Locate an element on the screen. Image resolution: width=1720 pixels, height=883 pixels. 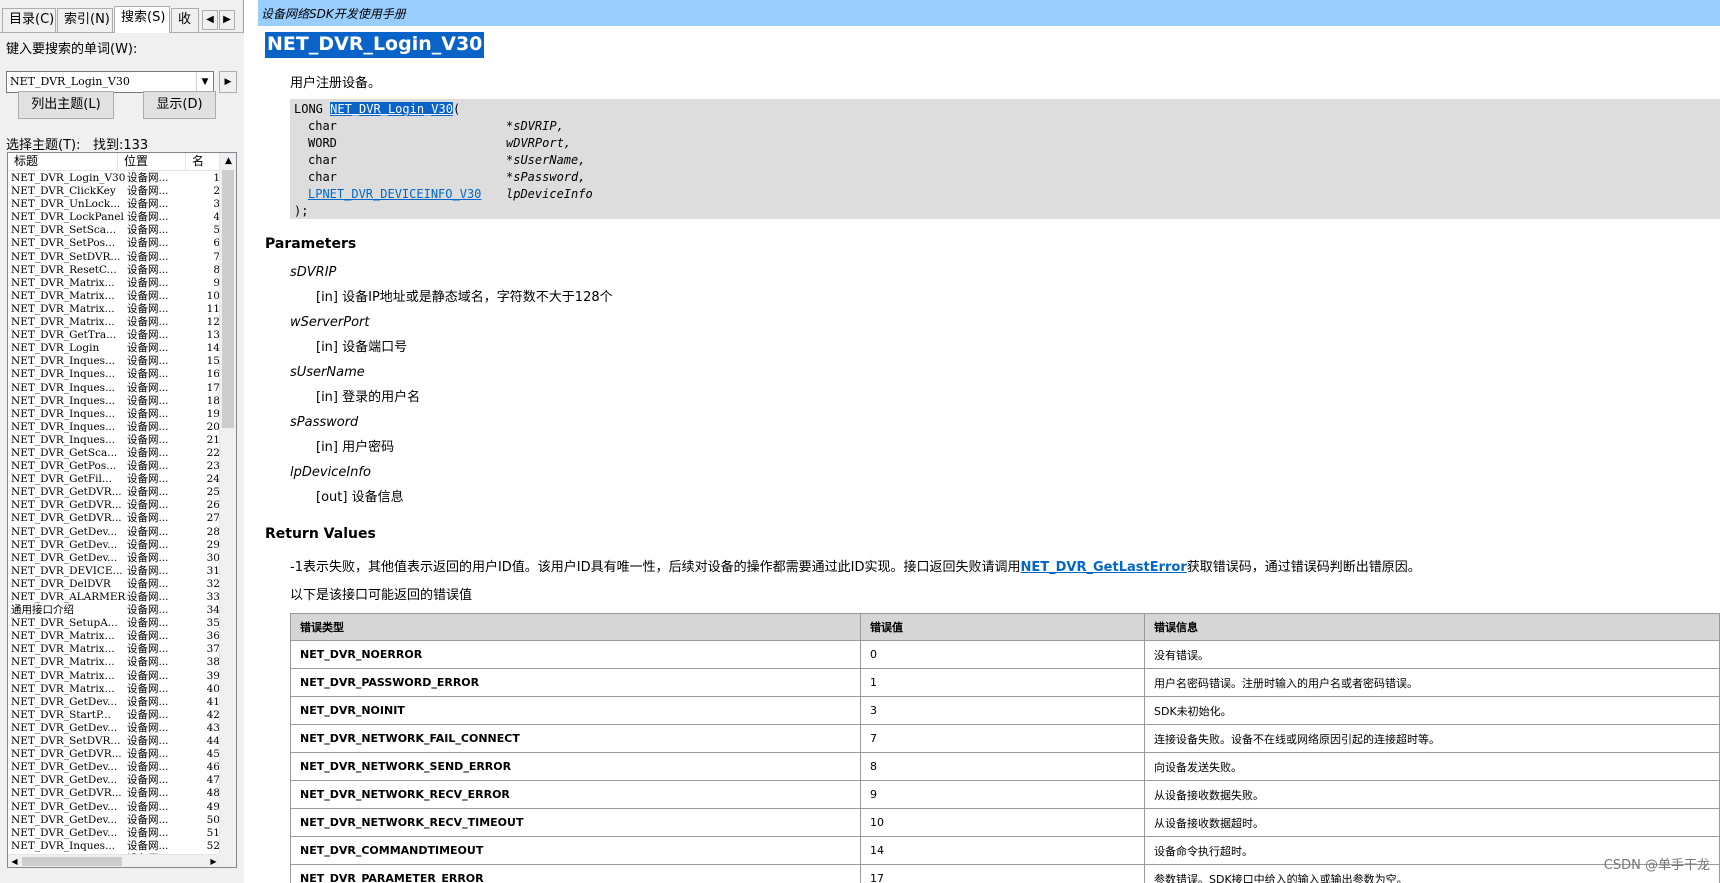
list-item: NET_DVR_ClickKey 设备网... 2 is located at coordinates (114, 191).